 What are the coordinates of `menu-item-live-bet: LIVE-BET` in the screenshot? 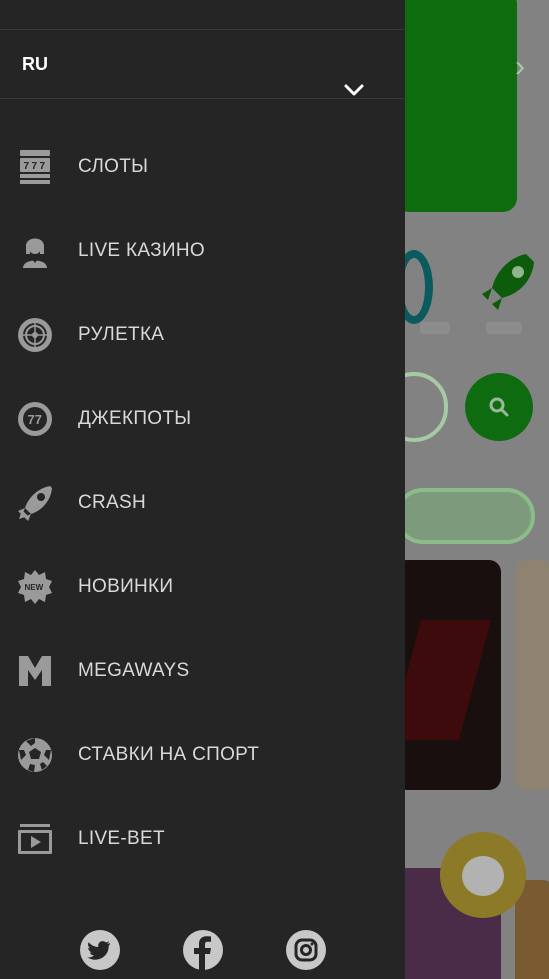 It's located at (202, 838).